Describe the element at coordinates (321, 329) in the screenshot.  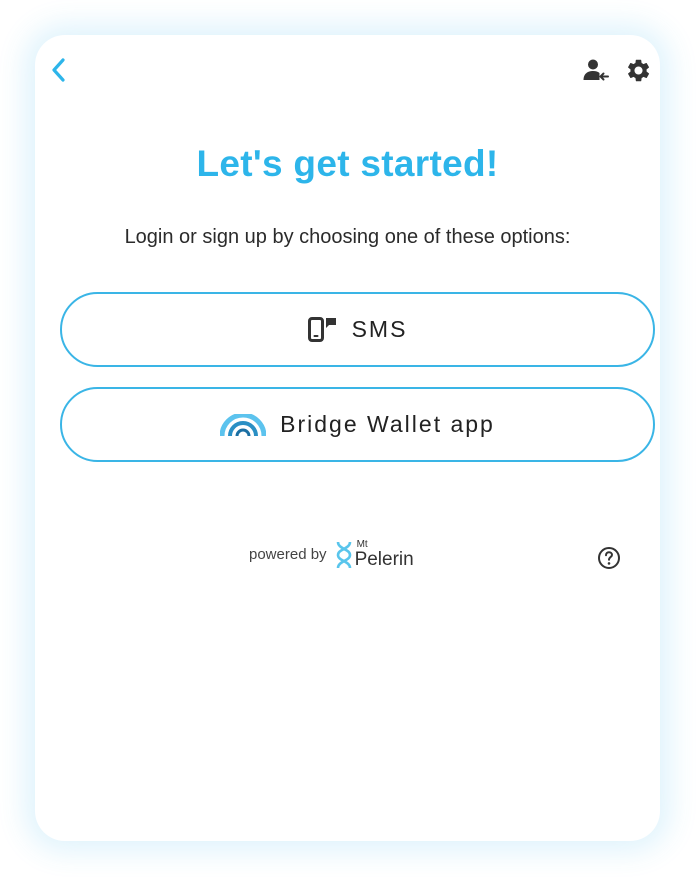
I see `phone-message-icon` at that location.